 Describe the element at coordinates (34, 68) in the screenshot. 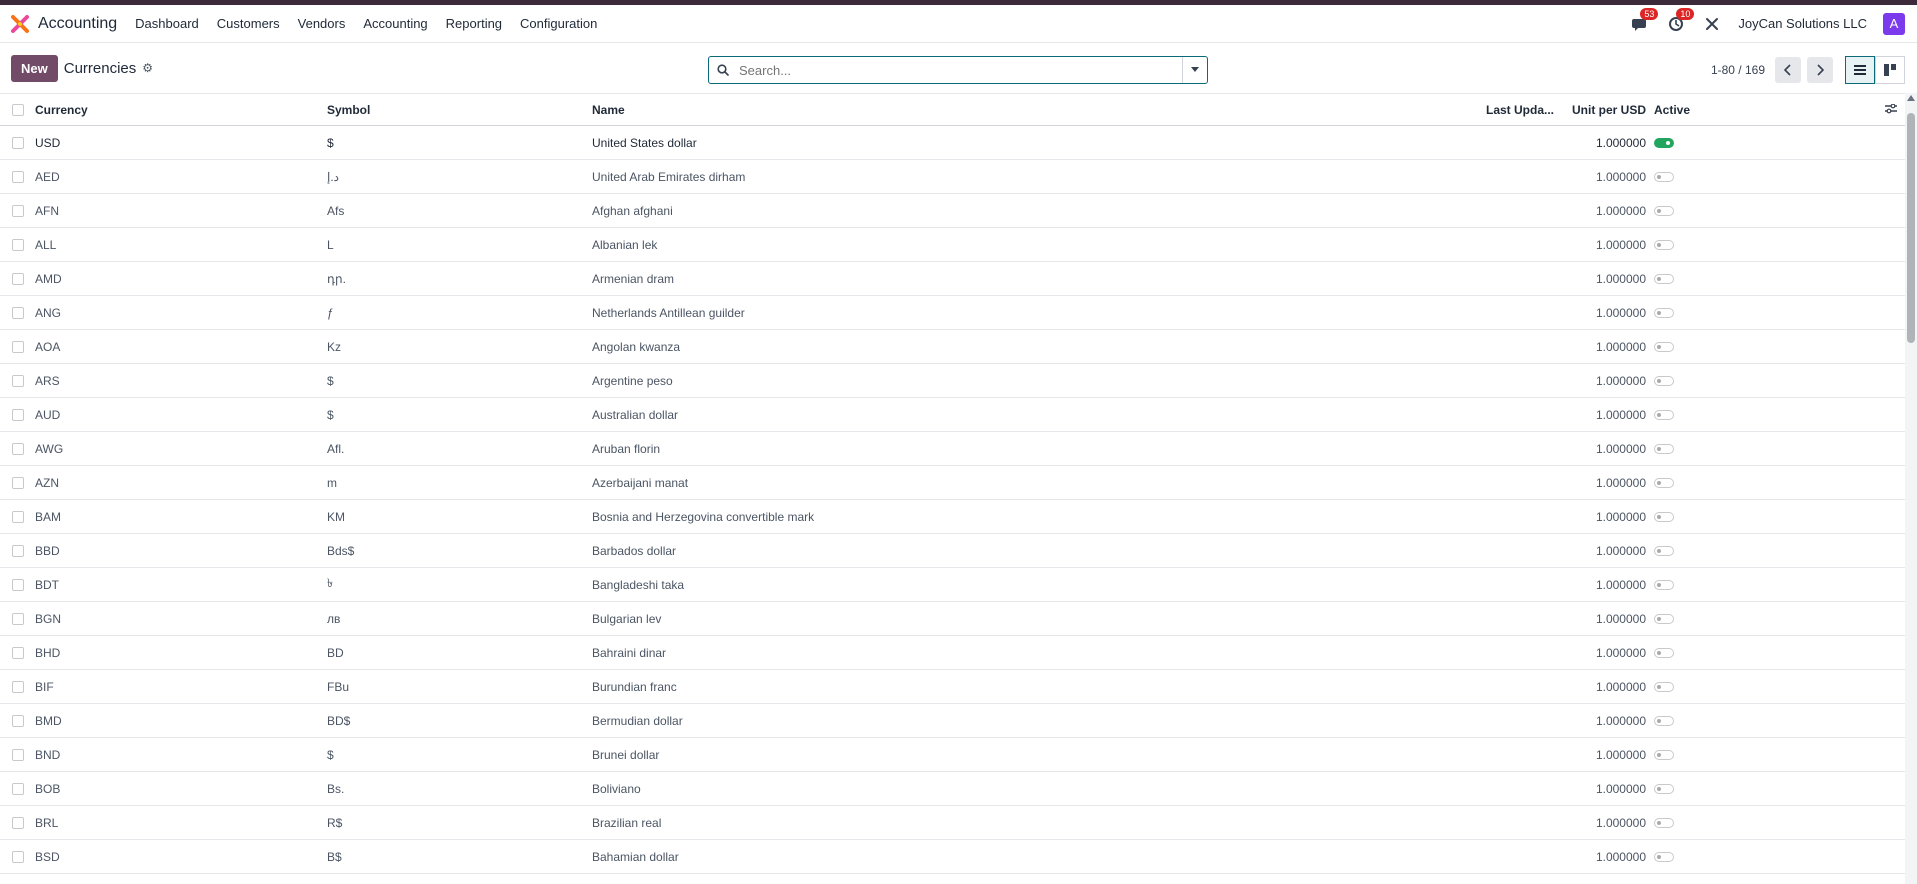

I see `new-button: New` at that location.